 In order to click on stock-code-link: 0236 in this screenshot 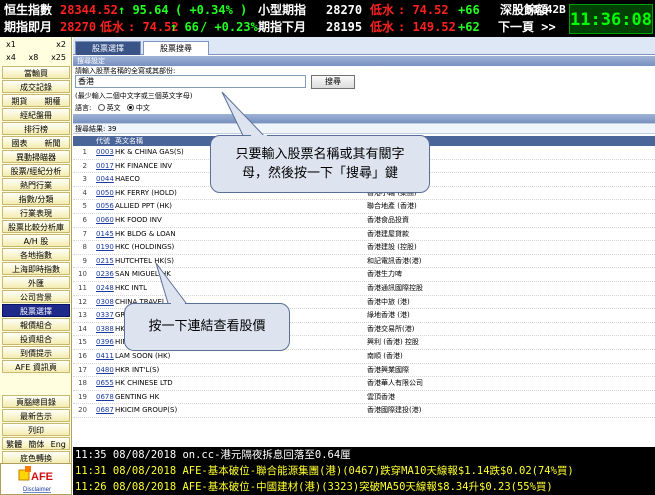, I will do `click(105, 274)`.